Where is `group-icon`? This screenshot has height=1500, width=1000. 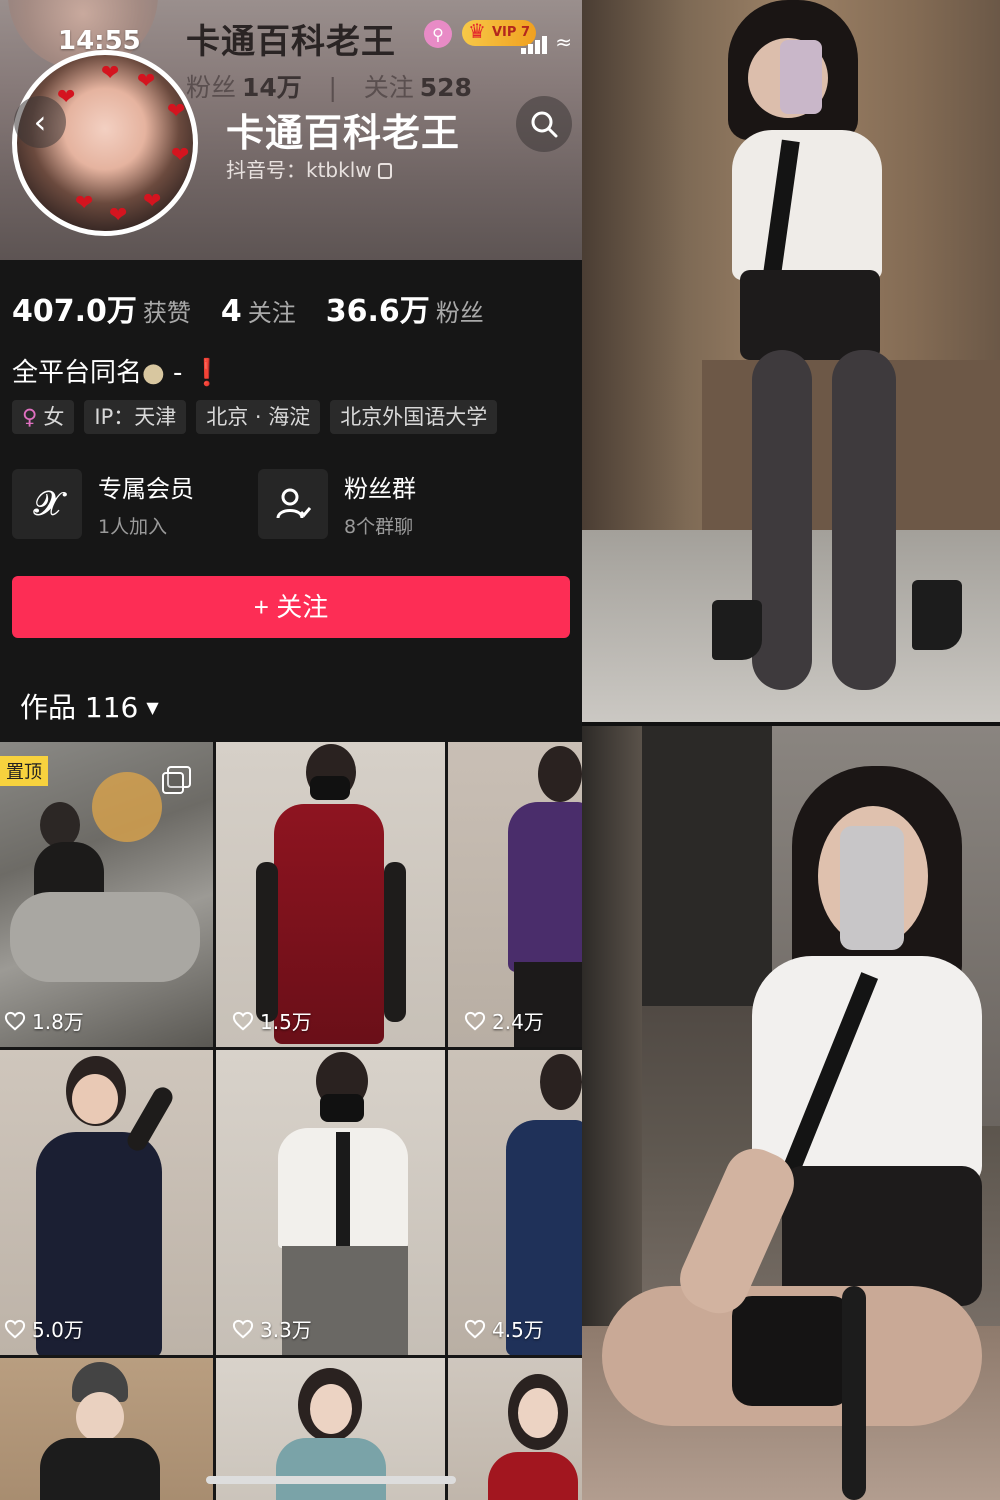 group-icon is located at coordinates (293, 504).